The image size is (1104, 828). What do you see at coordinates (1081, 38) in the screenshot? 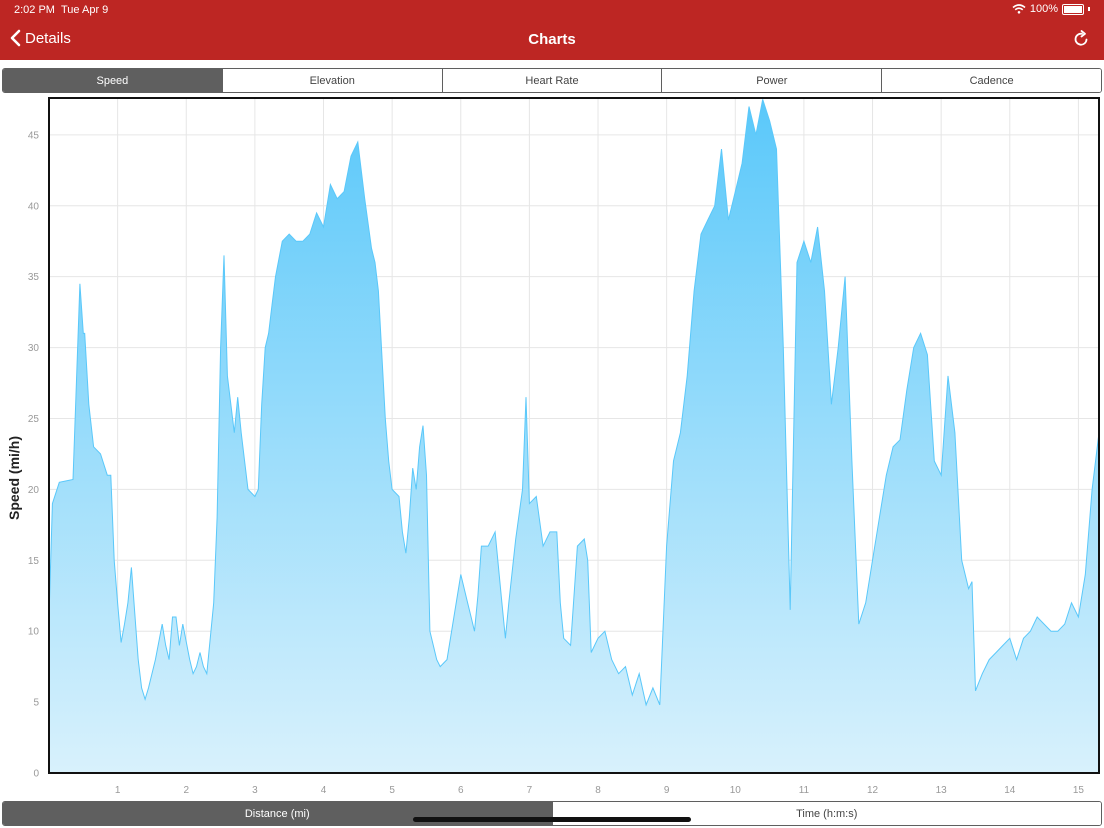
I see `refresh-icon` at bounding box center [1081, 38].